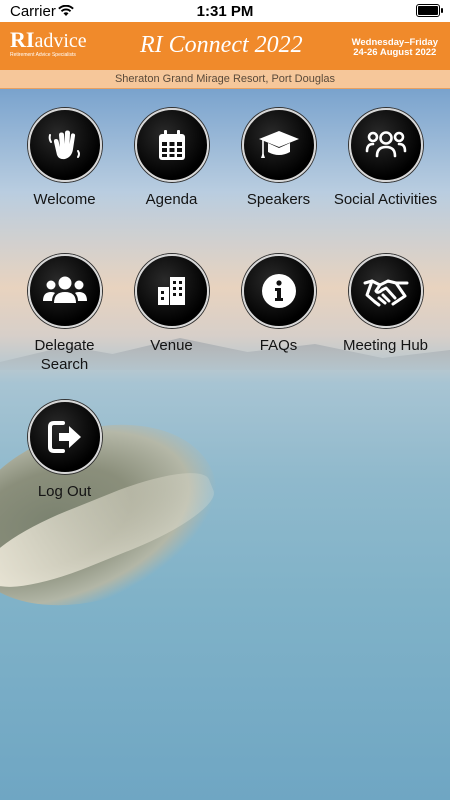  I want to click on building-icon, so click(171, 291).